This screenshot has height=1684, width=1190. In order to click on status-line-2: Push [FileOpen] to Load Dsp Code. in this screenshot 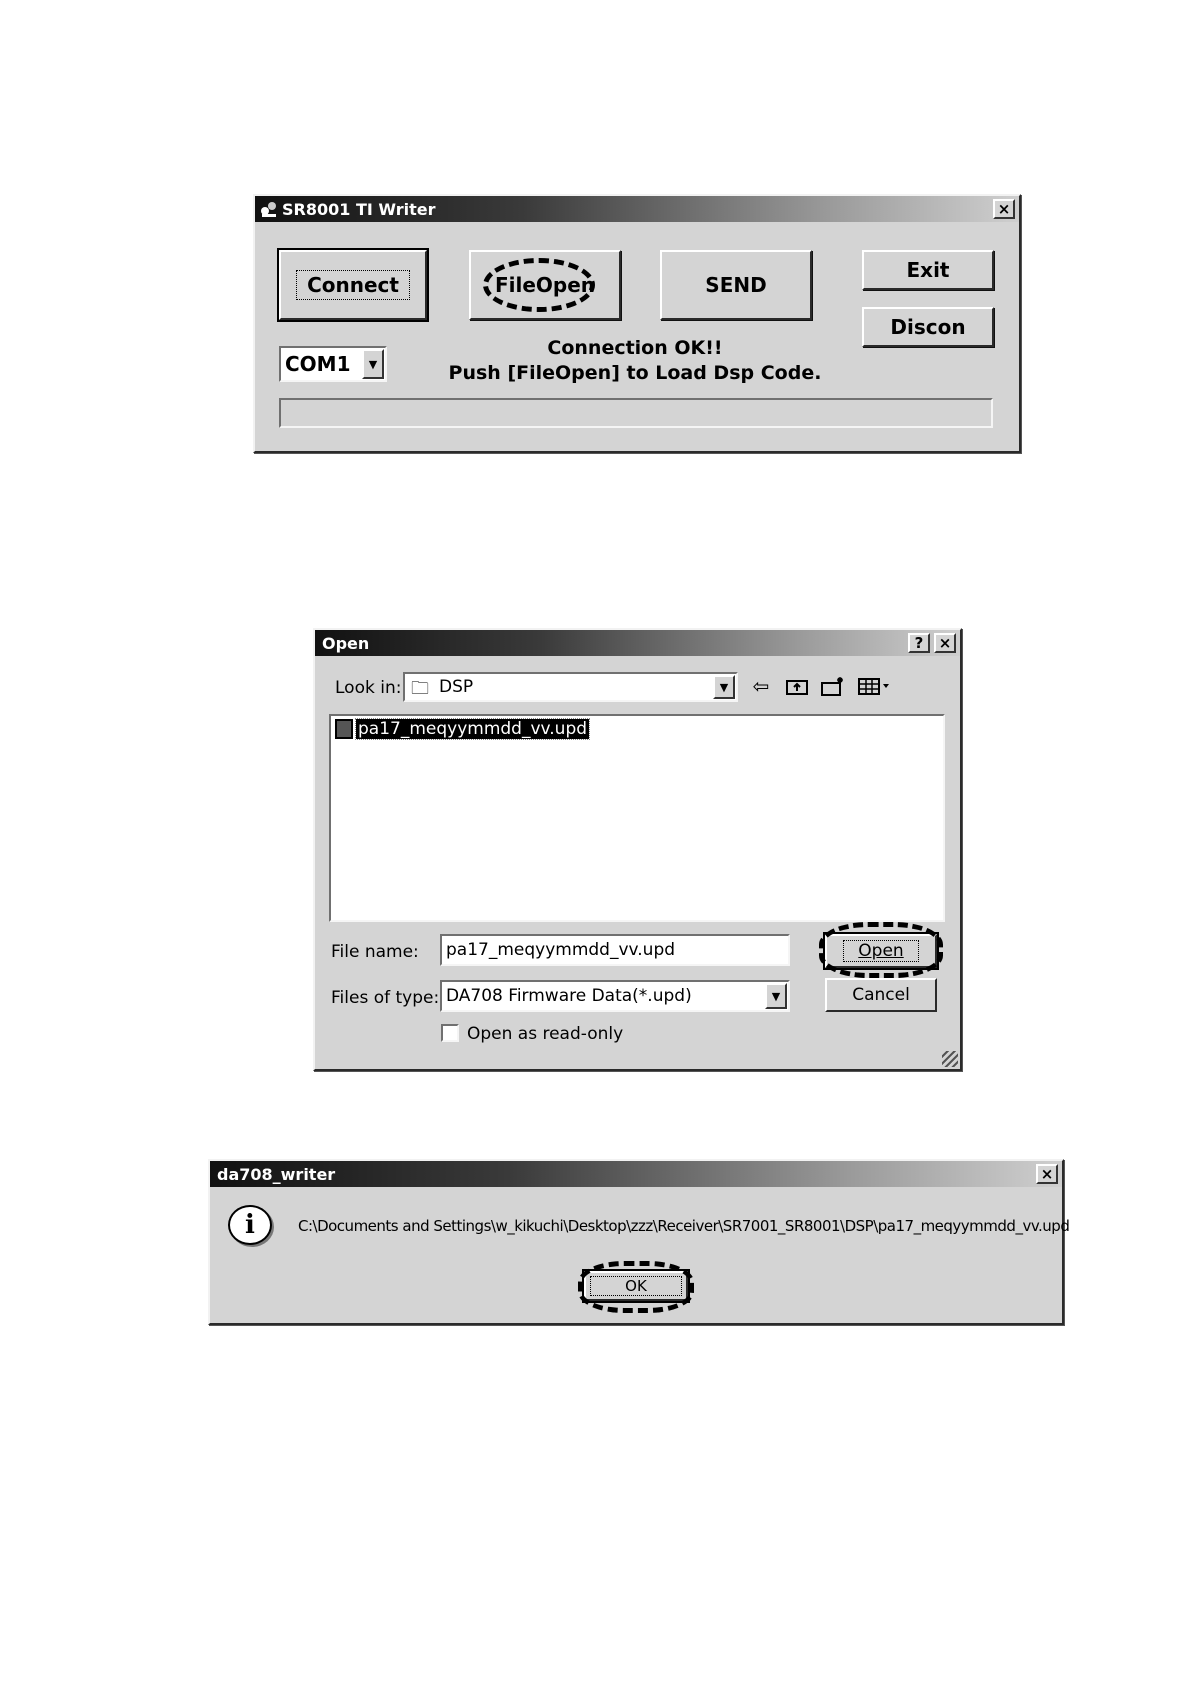, I will do `click(635, 373)`.